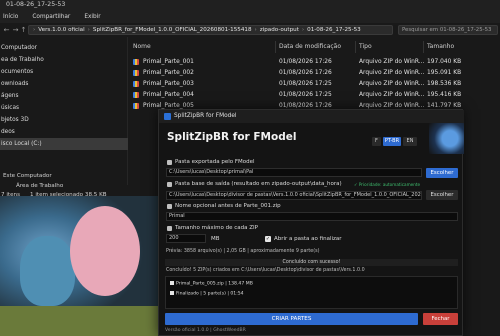  Describe the element at coordinates (215, 162) in the screenshot. I see `source-folder-label: Pasta exportada pelo FModel` at that location.